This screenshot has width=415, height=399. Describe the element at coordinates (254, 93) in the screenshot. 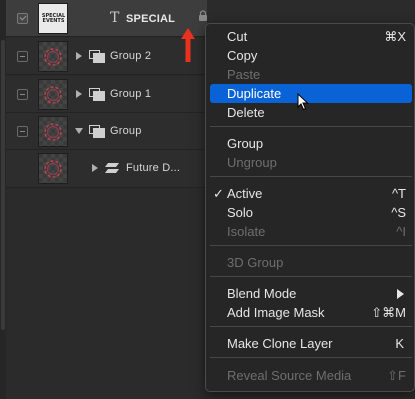

I see `menu-item-label: Duplicate` at that location.